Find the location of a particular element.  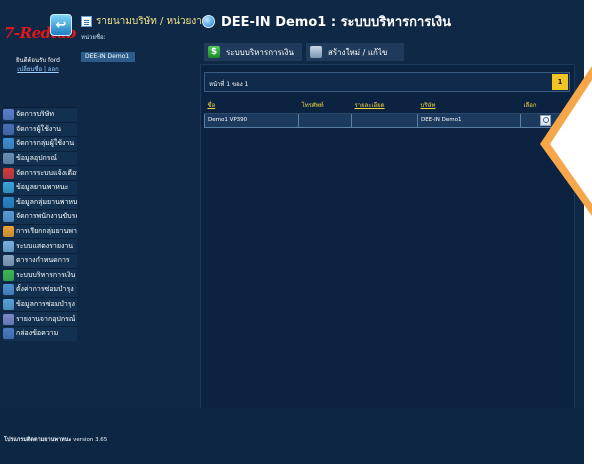

user-info: ยินดีต้อนรับ ford เปลี่ยนชื่อ | ออก is located at coordinates (38, 65).